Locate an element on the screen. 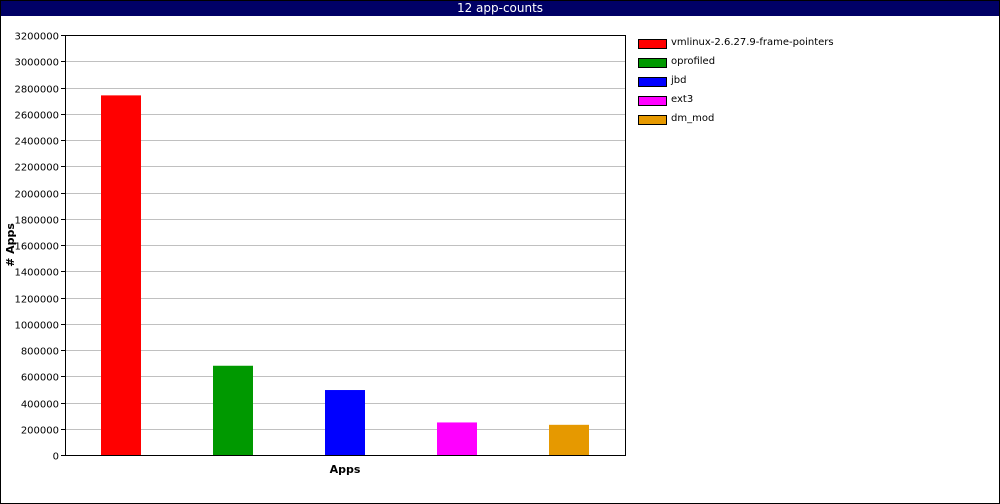  legend-label: vmlinux-2.6.27.9-frame-pointers is located at coordinates (752, 42).